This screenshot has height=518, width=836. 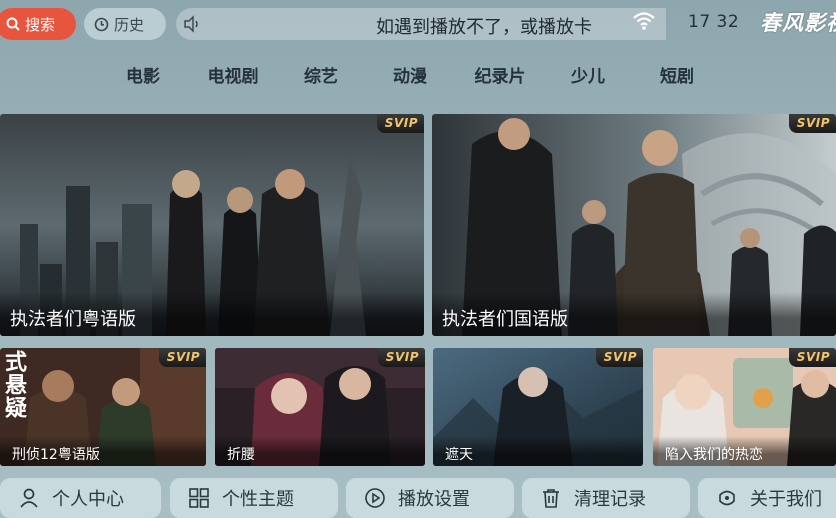 What do you see at coordinates (13, 24) in the screenshot?
I see `search-icon` at bounding box center [13, 24].